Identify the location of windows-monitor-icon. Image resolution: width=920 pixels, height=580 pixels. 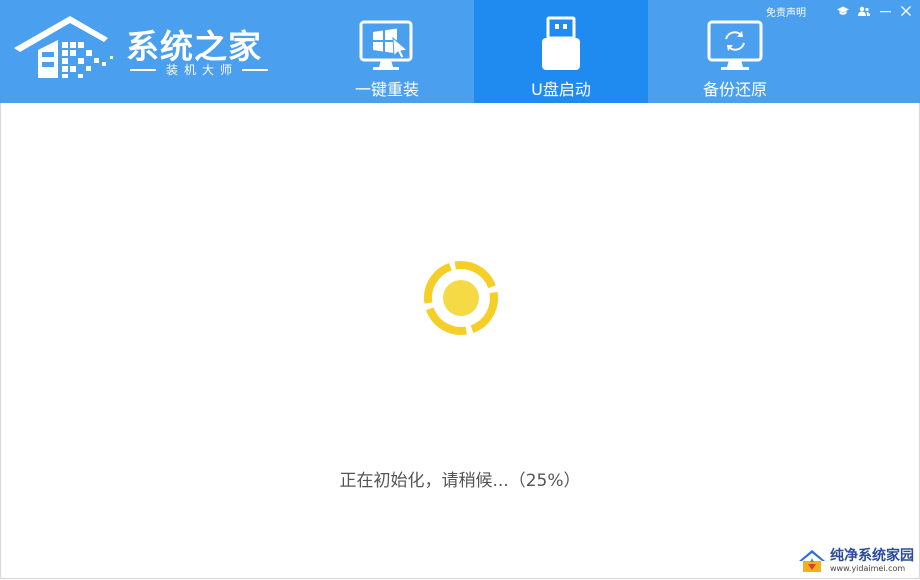
(387, 43).